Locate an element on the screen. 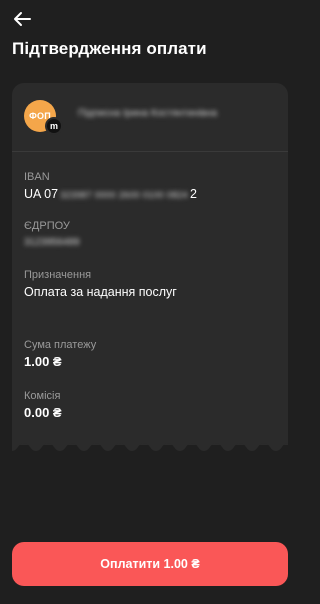  bank-badge: m is located at coordinates (54, 126).